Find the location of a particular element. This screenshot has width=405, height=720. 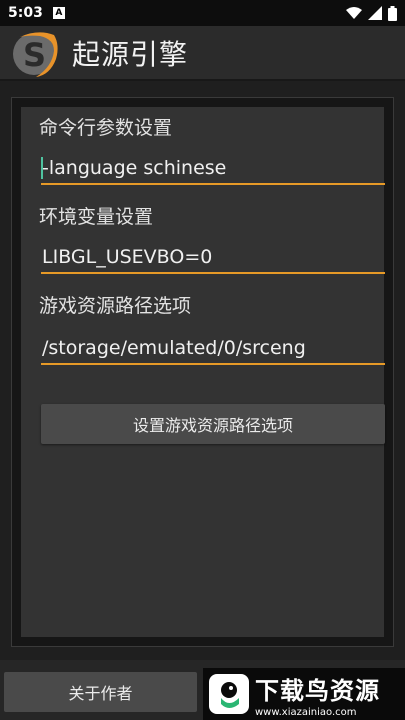

args-input is located at coordinates (213, 168).